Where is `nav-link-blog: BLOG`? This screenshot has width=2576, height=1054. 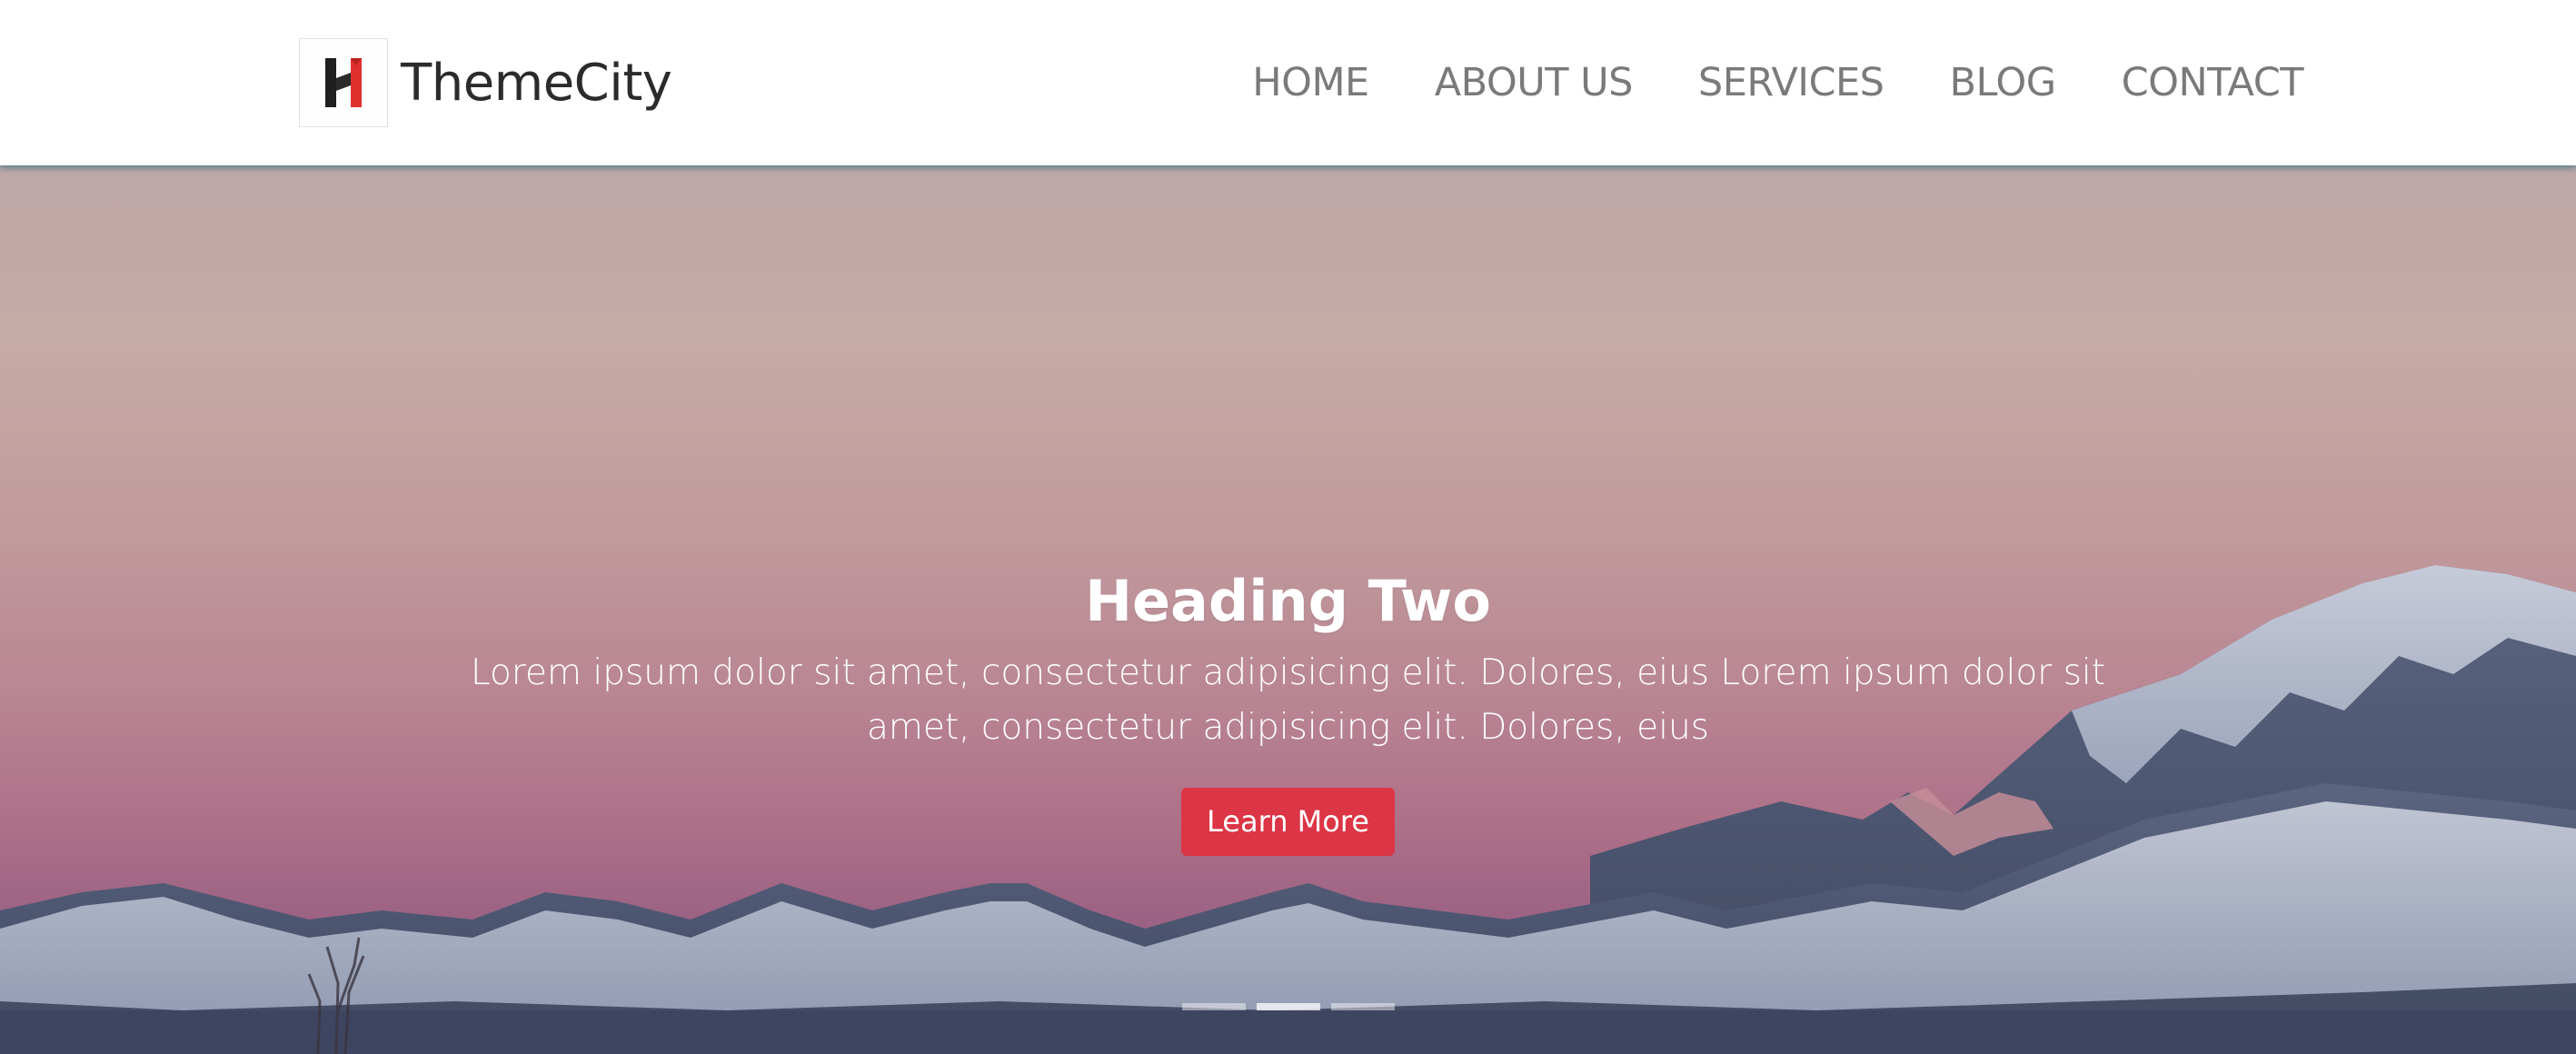
nav-link-blog: BLOG is located at coordinates (2003, 82).